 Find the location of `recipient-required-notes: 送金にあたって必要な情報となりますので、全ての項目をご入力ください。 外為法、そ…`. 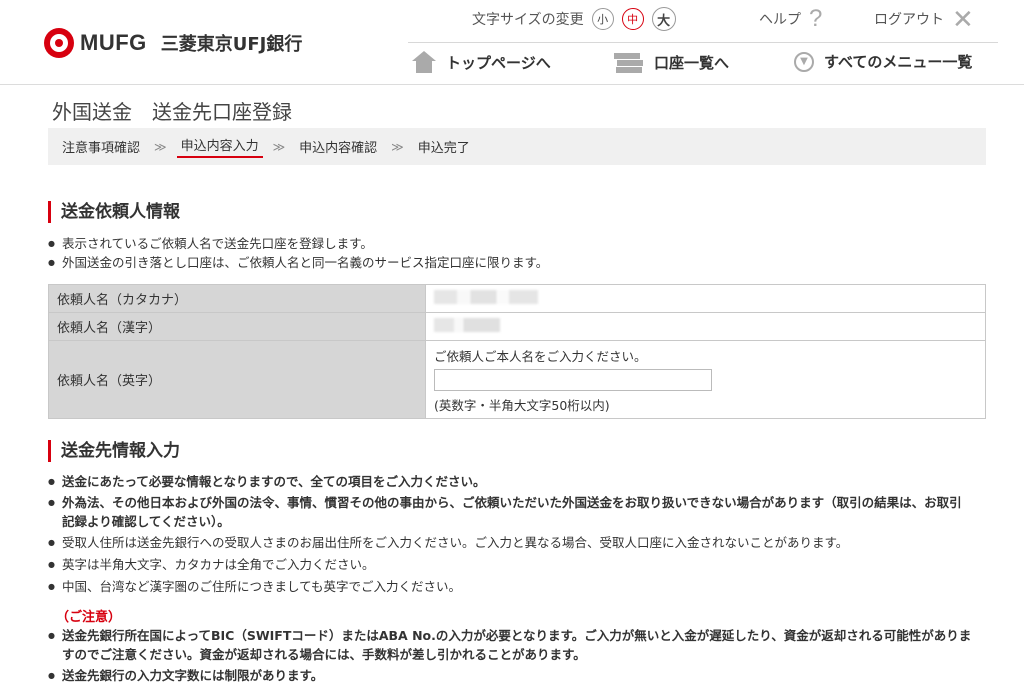

recipient-required-notes: 送金にあたって必要な情報となりますので、全ての項目をご入力ください。 外為法、そ… is located at coordinates (511, 501).